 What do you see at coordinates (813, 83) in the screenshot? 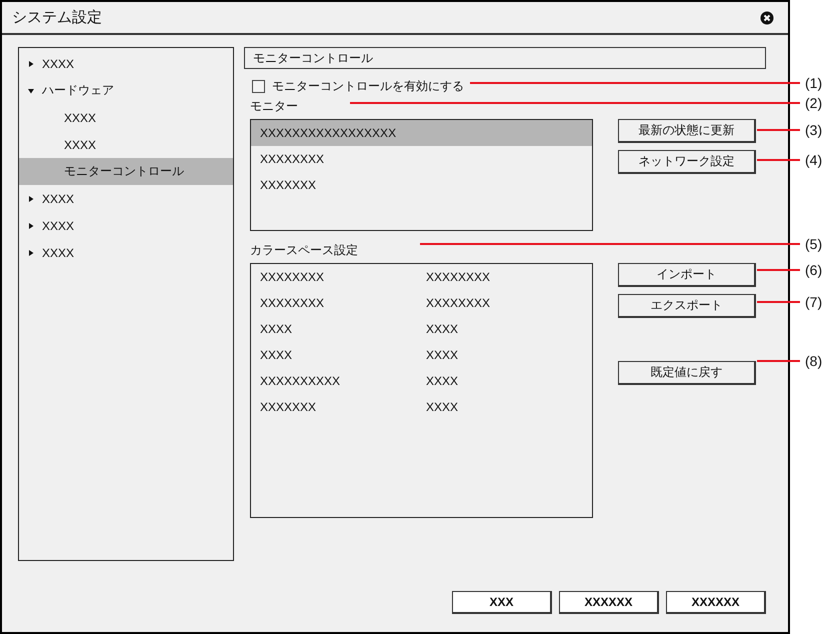
I see `callout-number: (1)` at bounding box center [813, 83].